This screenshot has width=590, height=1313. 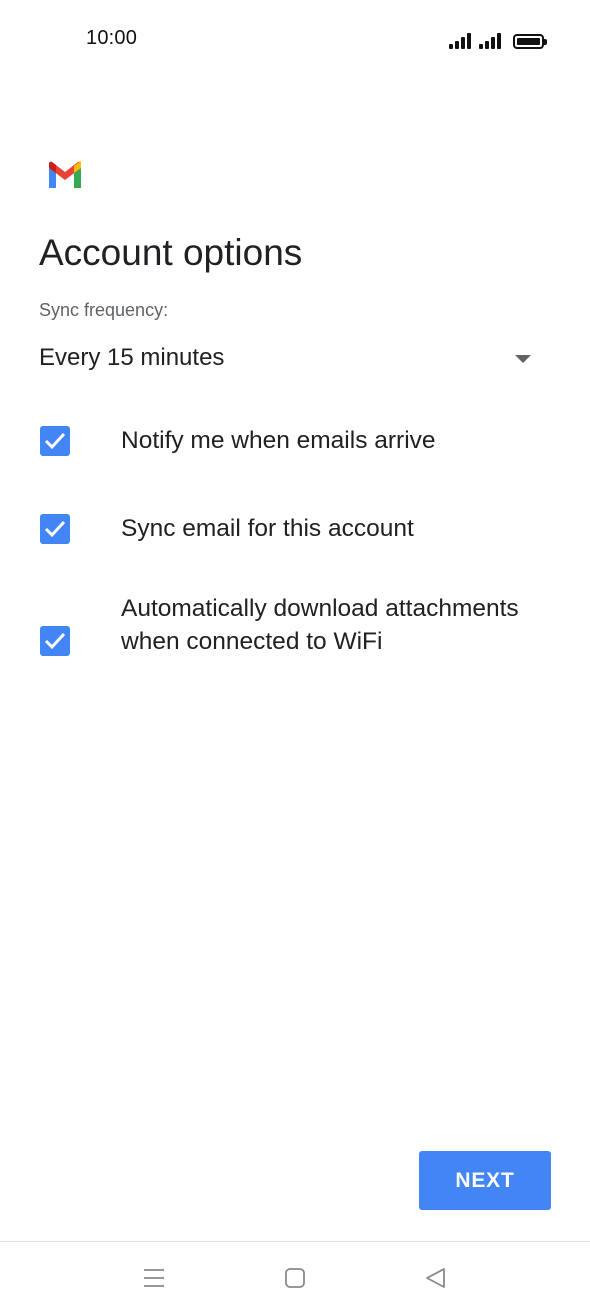 What do you see at coordinates (171, 252) in the screenshot?
I see `page-title: Account options` at bounding box center [171, 252].